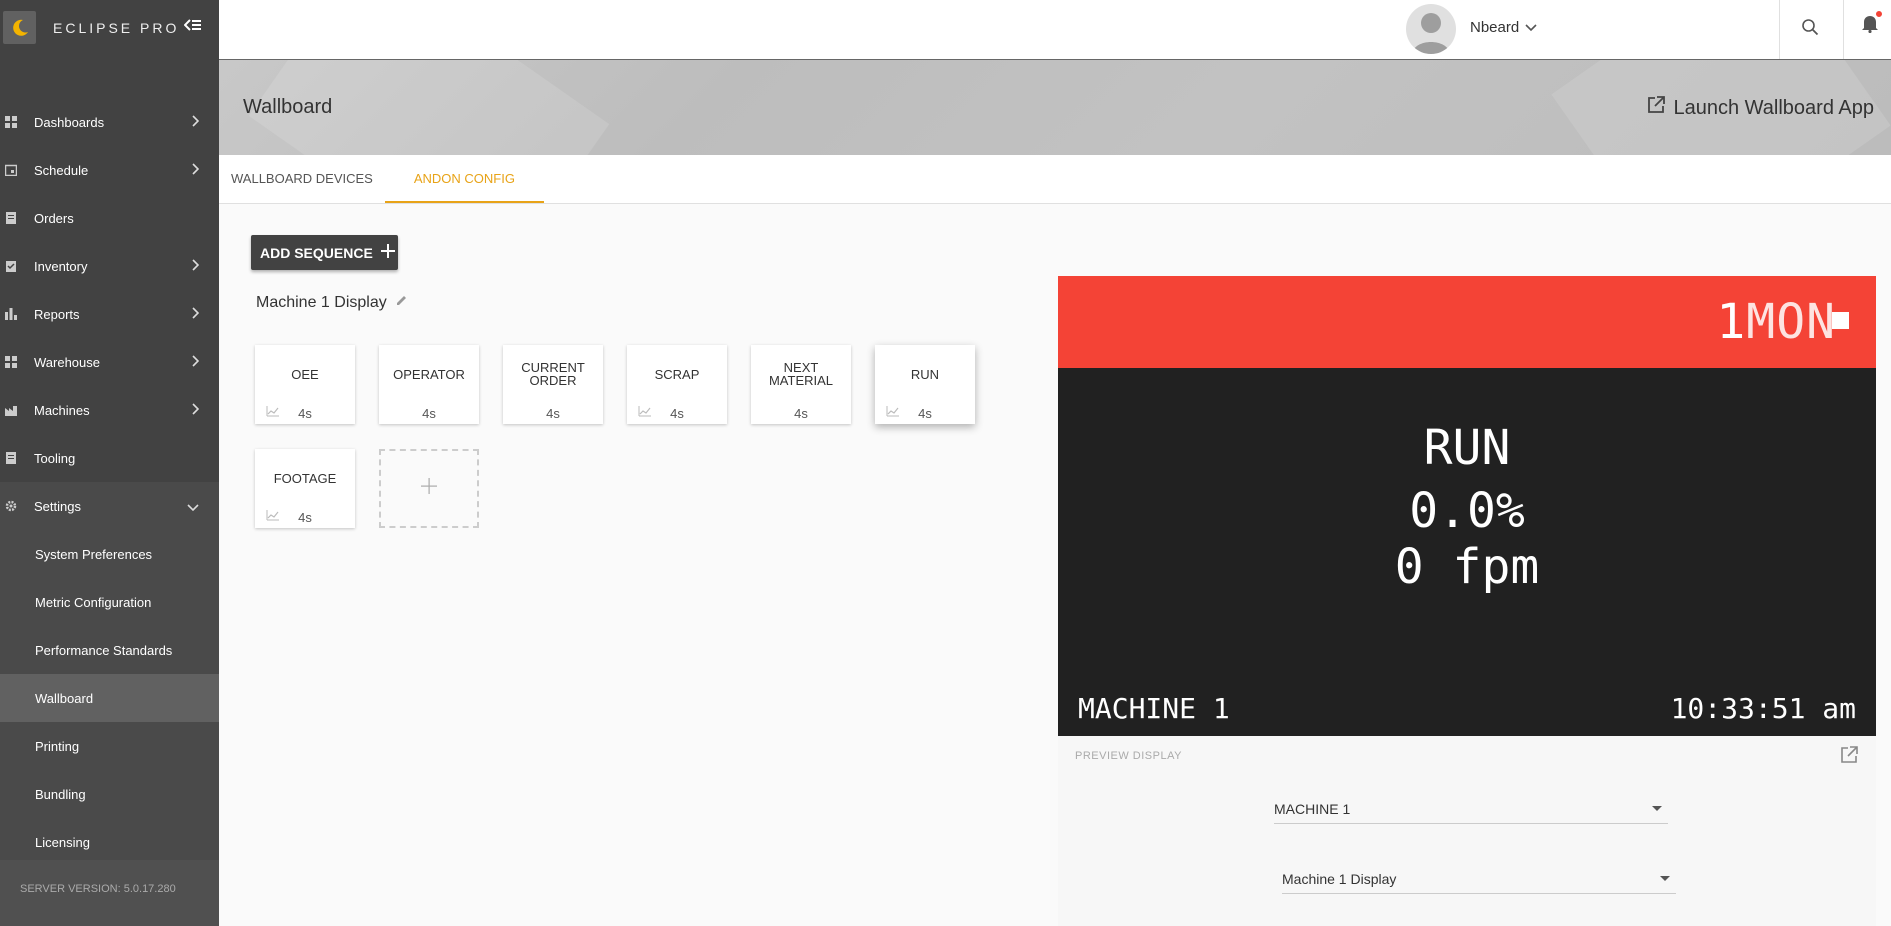 This screenshot has width=1891, height=926. Describe the element at coordinates (11, 266) in the screenshot. I see `clipboard-check-icon` at that location.